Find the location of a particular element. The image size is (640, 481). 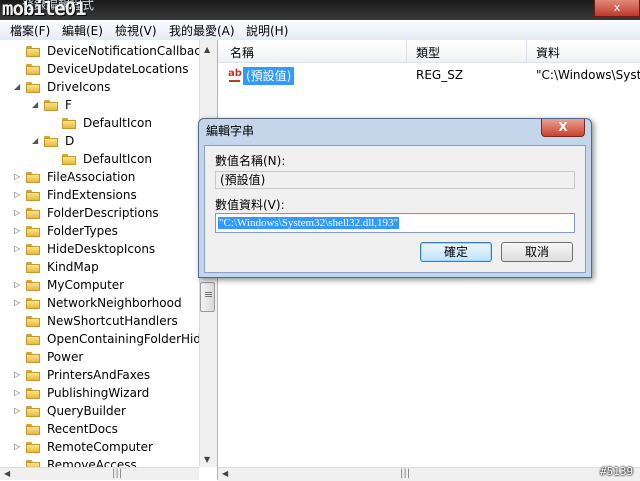

tree-item-label: KindMap is located at coordinates (73, 267).